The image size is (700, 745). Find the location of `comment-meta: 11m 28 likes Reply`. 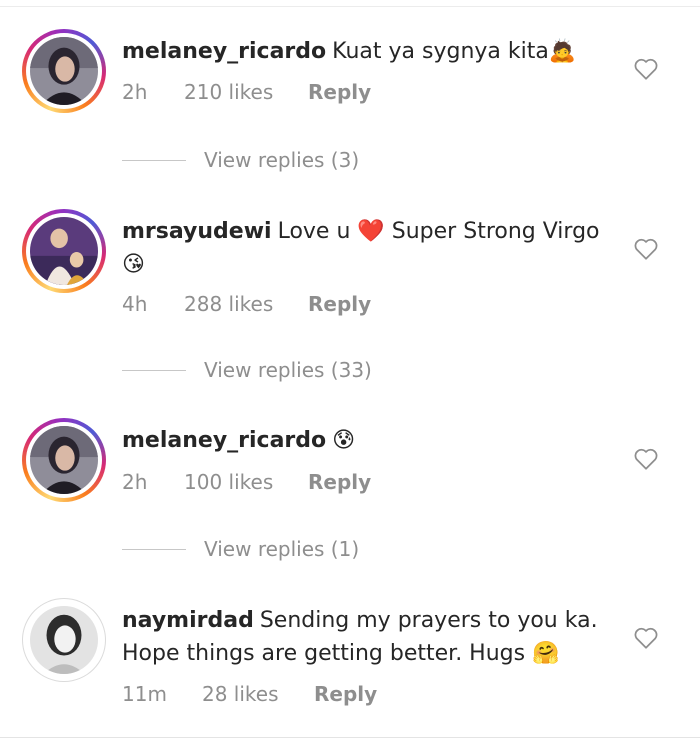

comment-meta: 11m 28 likes Reply is located at coordinates (249, 694).